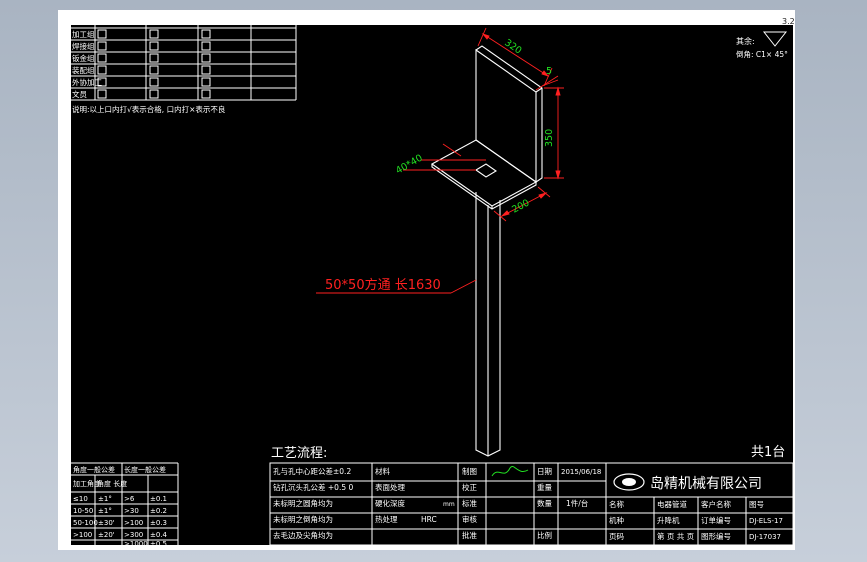 The image size is (867, 562). What do you see at coordinates (745, 41) in the screenshot?
I see `finish-label: 其余:` at bounding box center [745, 41].